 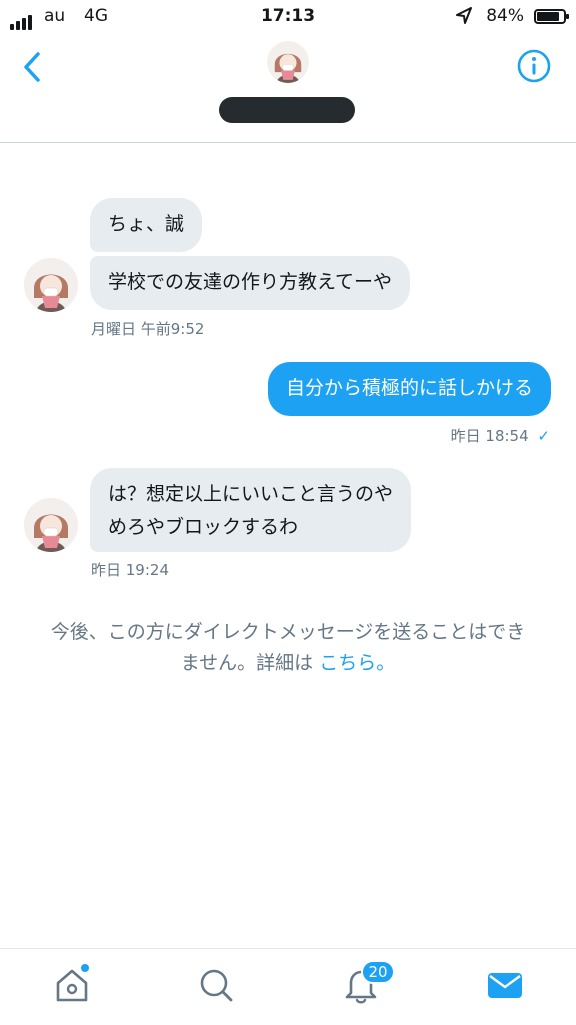 I want to click on message-timestamp: 昨日 18:54 ✓, so click(x=500, y=435).